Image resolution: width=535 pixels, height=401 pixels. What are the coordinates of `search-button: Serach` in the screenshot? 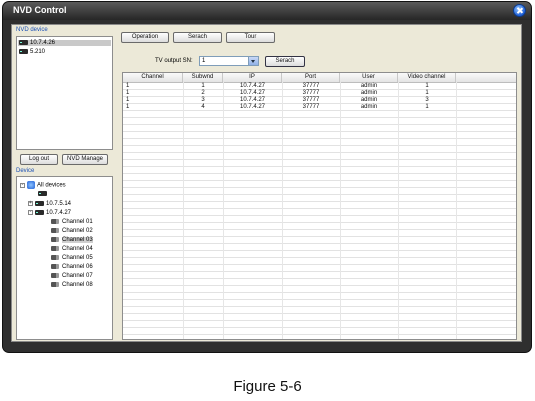 It's located at (285, 61).